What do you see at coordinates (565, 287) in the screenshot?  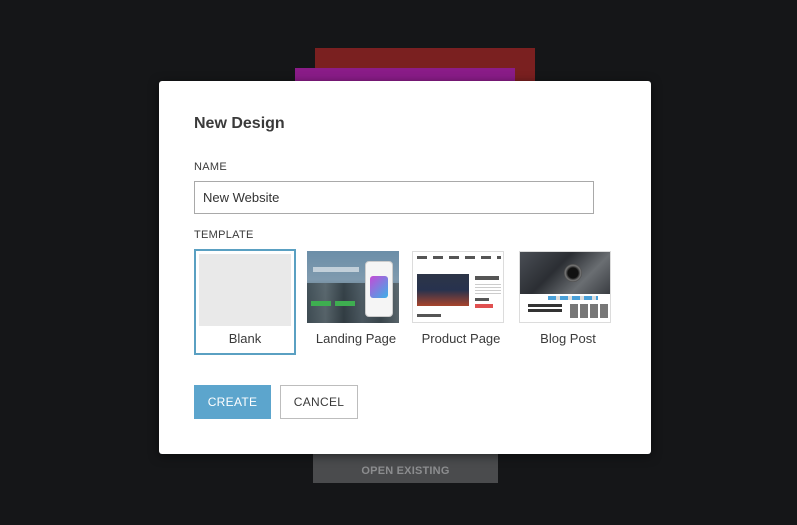 I see `template-blog-post-thumbnail` at bounding box center [565, 287].